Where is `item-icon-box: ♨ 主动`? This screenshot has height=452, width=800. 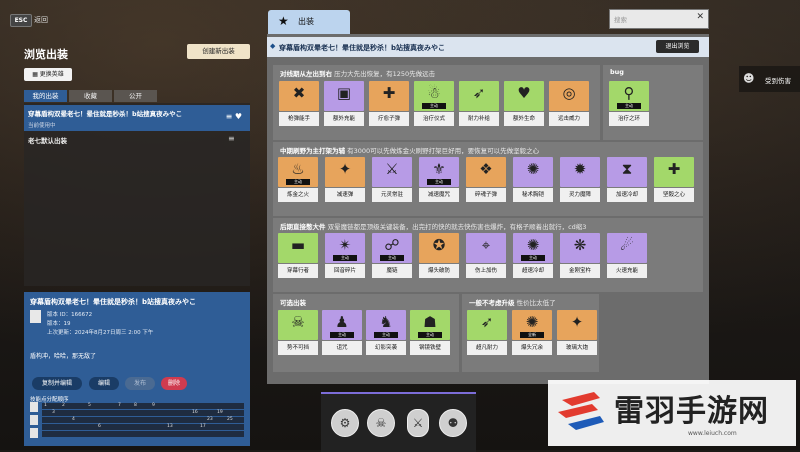 item-icon-box: ♨ 主动 is located at coordinates (298, 172).